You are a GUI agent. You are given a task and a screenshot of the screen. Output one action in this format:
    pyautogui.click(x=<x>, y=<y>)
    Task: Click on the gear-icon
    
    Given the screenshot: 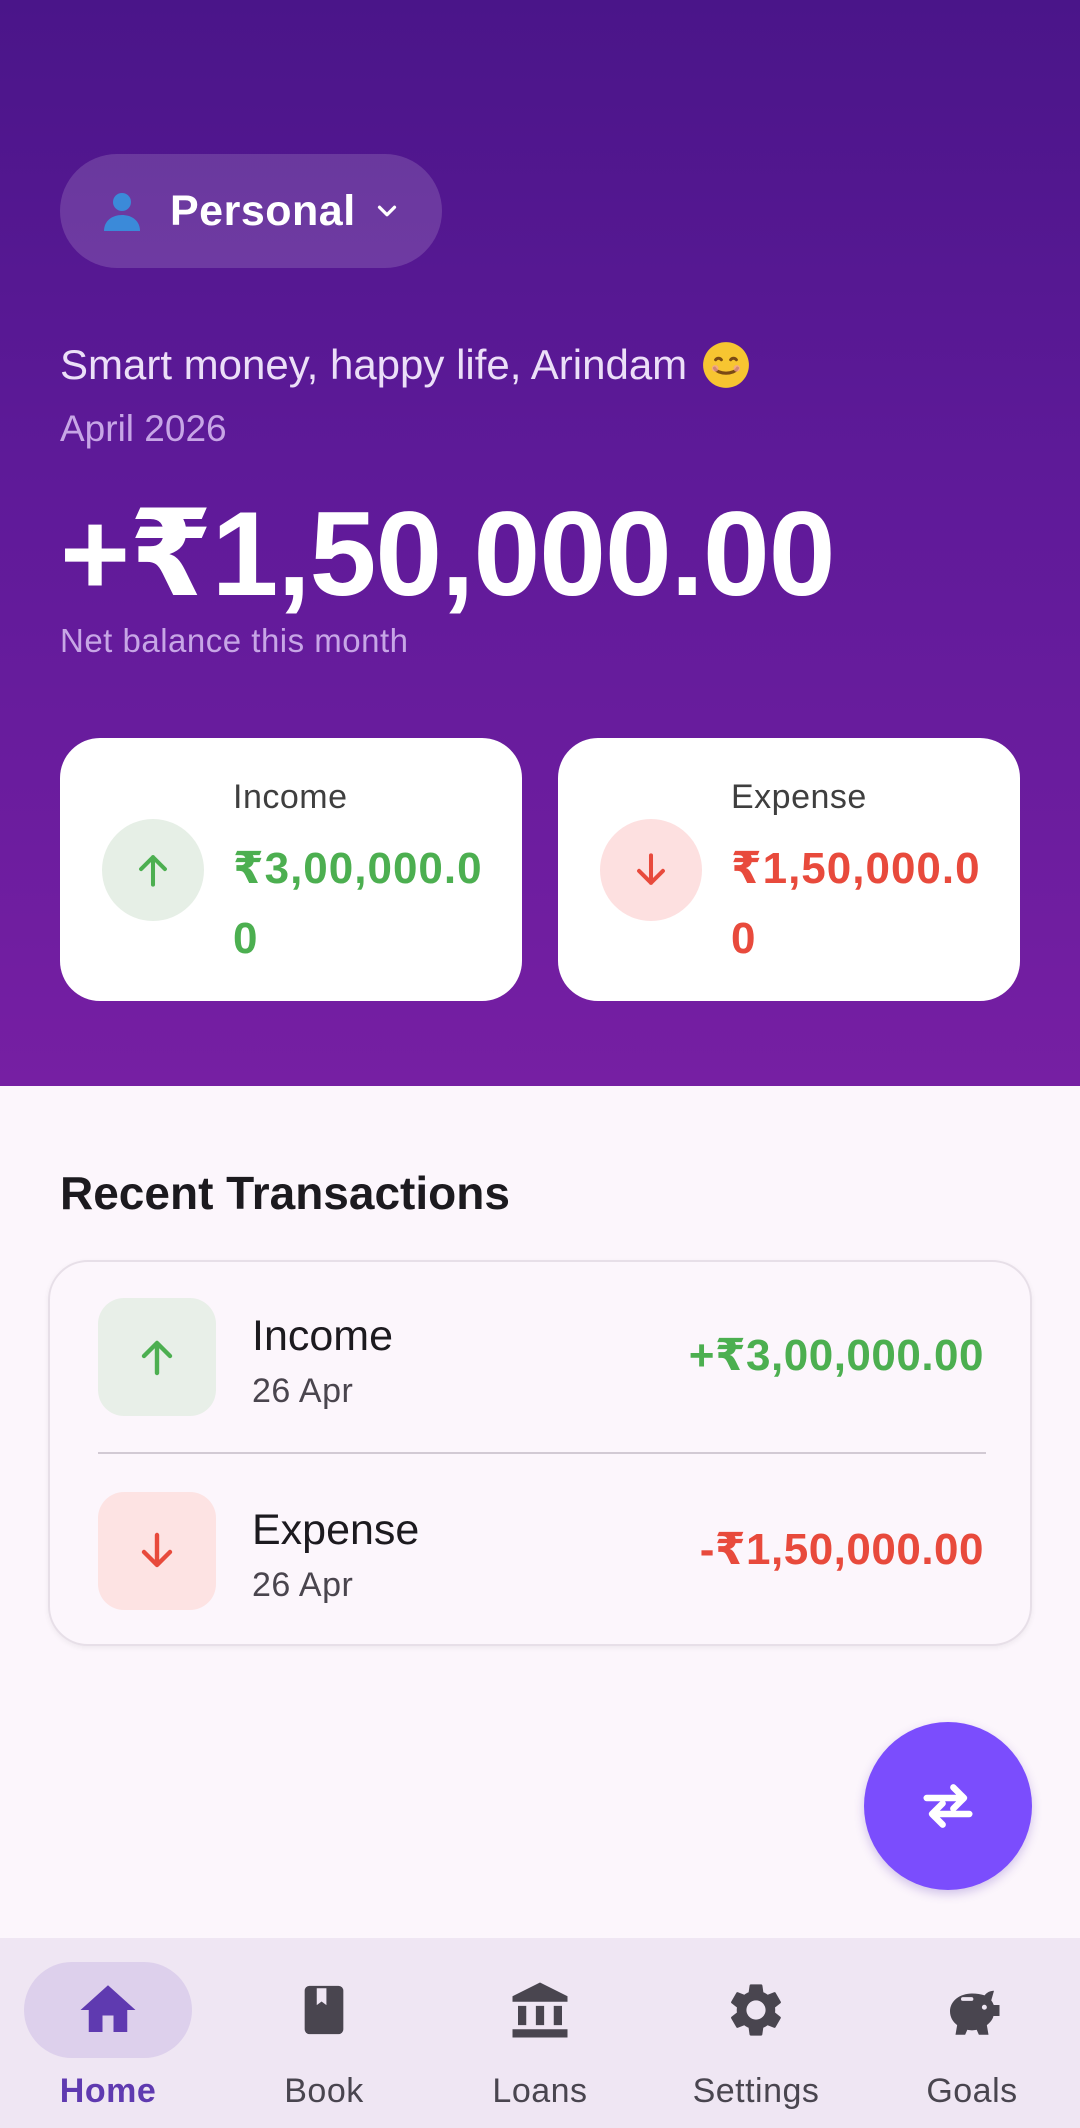 What is the action you would take?
    pyautogui.click(x=756, y=2010)
    